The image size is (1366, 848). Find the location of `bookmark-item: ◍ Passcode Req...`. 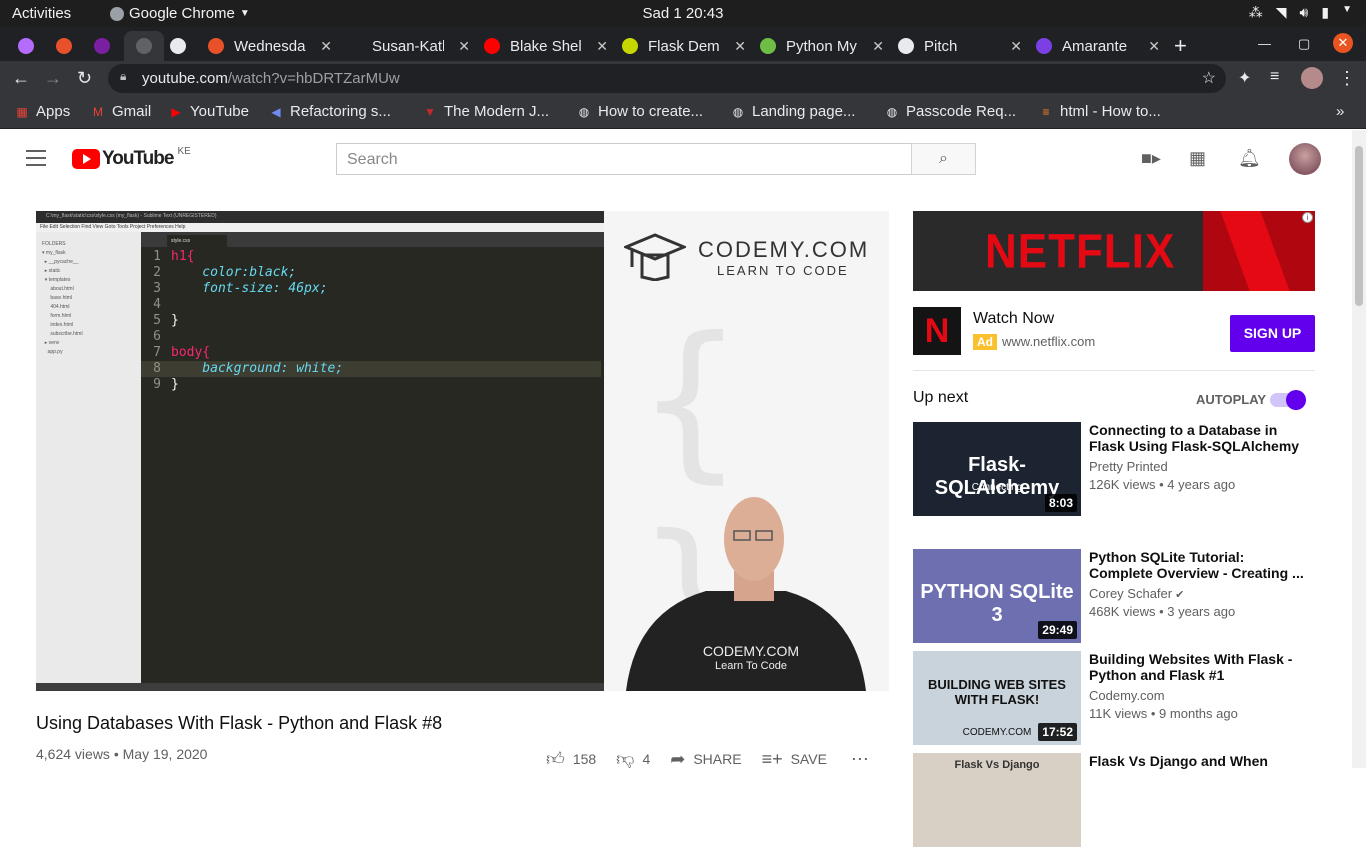

bookmark-item: ◍ Passcode Req... is located at coordinates (950, 111).